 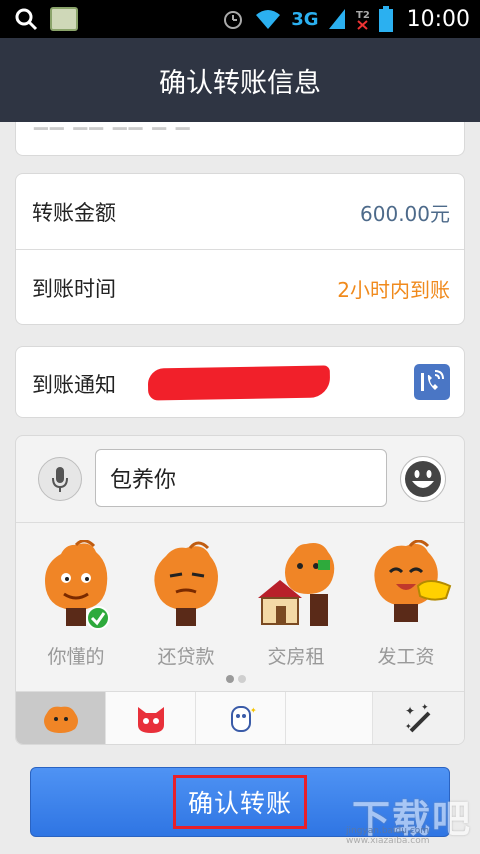 I want to click on scrolled-text-fragment: ▔▔ ▔▔ ▔▔ ▔ ▔, so click(x=113, y=138).